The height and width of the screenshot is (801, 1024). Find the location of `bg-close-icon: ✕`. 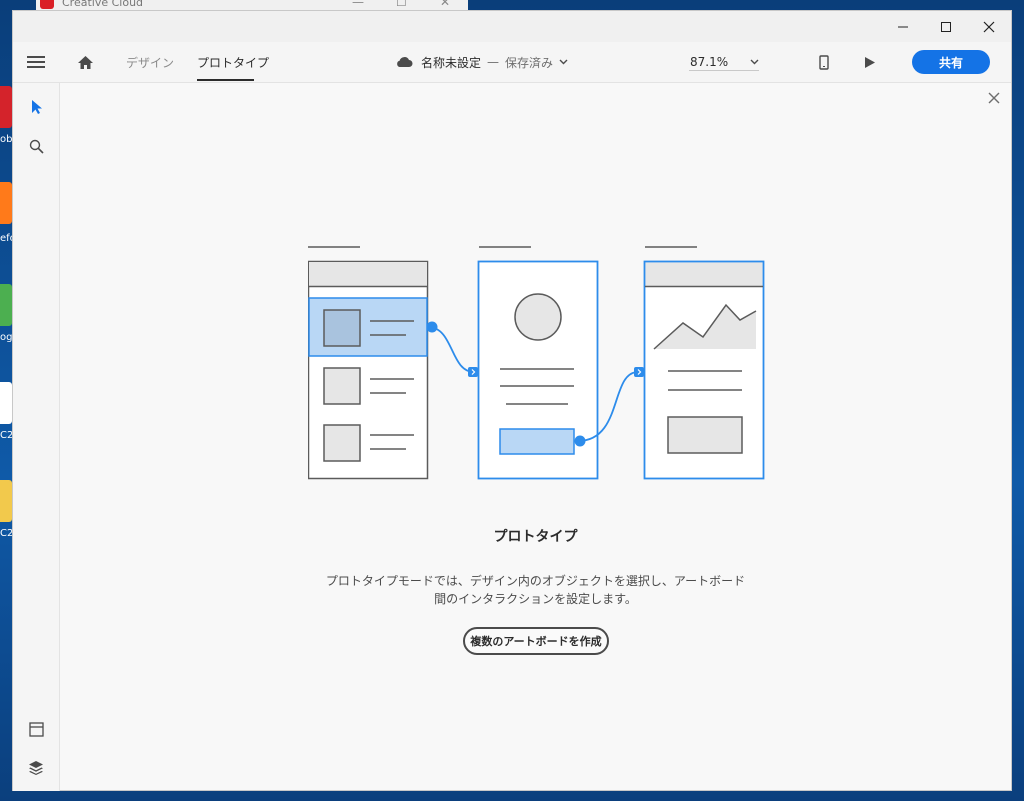

bg-close-icon: ✕ is located at coordinates (445, 4).